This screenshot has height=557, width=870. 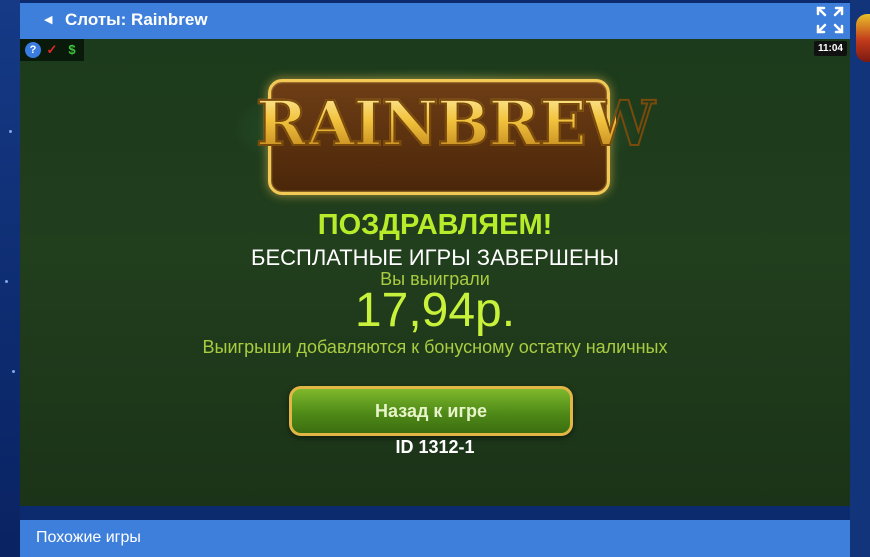 What do you see at coordinates (830, 20) in the screenshot?
I see `expand-icon` at bounding box center [830, 20].